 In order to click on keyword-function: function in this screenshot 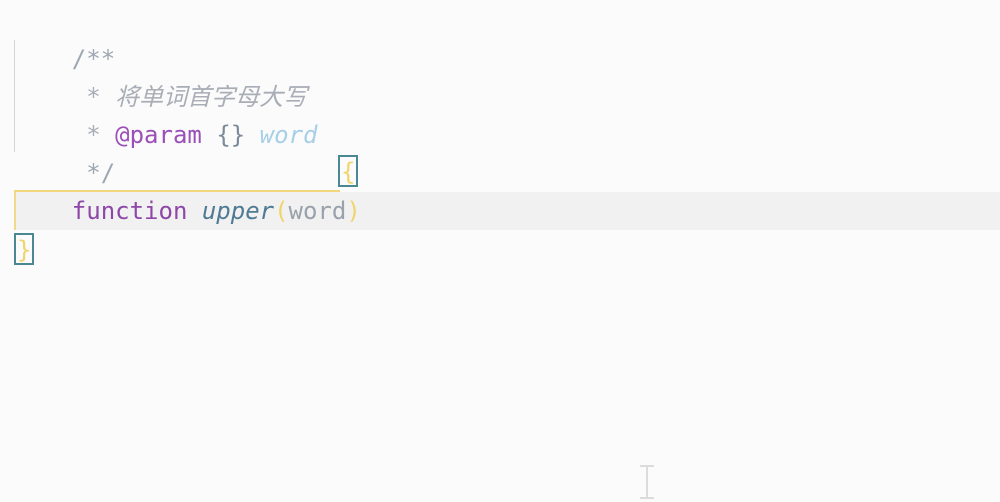, I will do `click(129, 211)`.